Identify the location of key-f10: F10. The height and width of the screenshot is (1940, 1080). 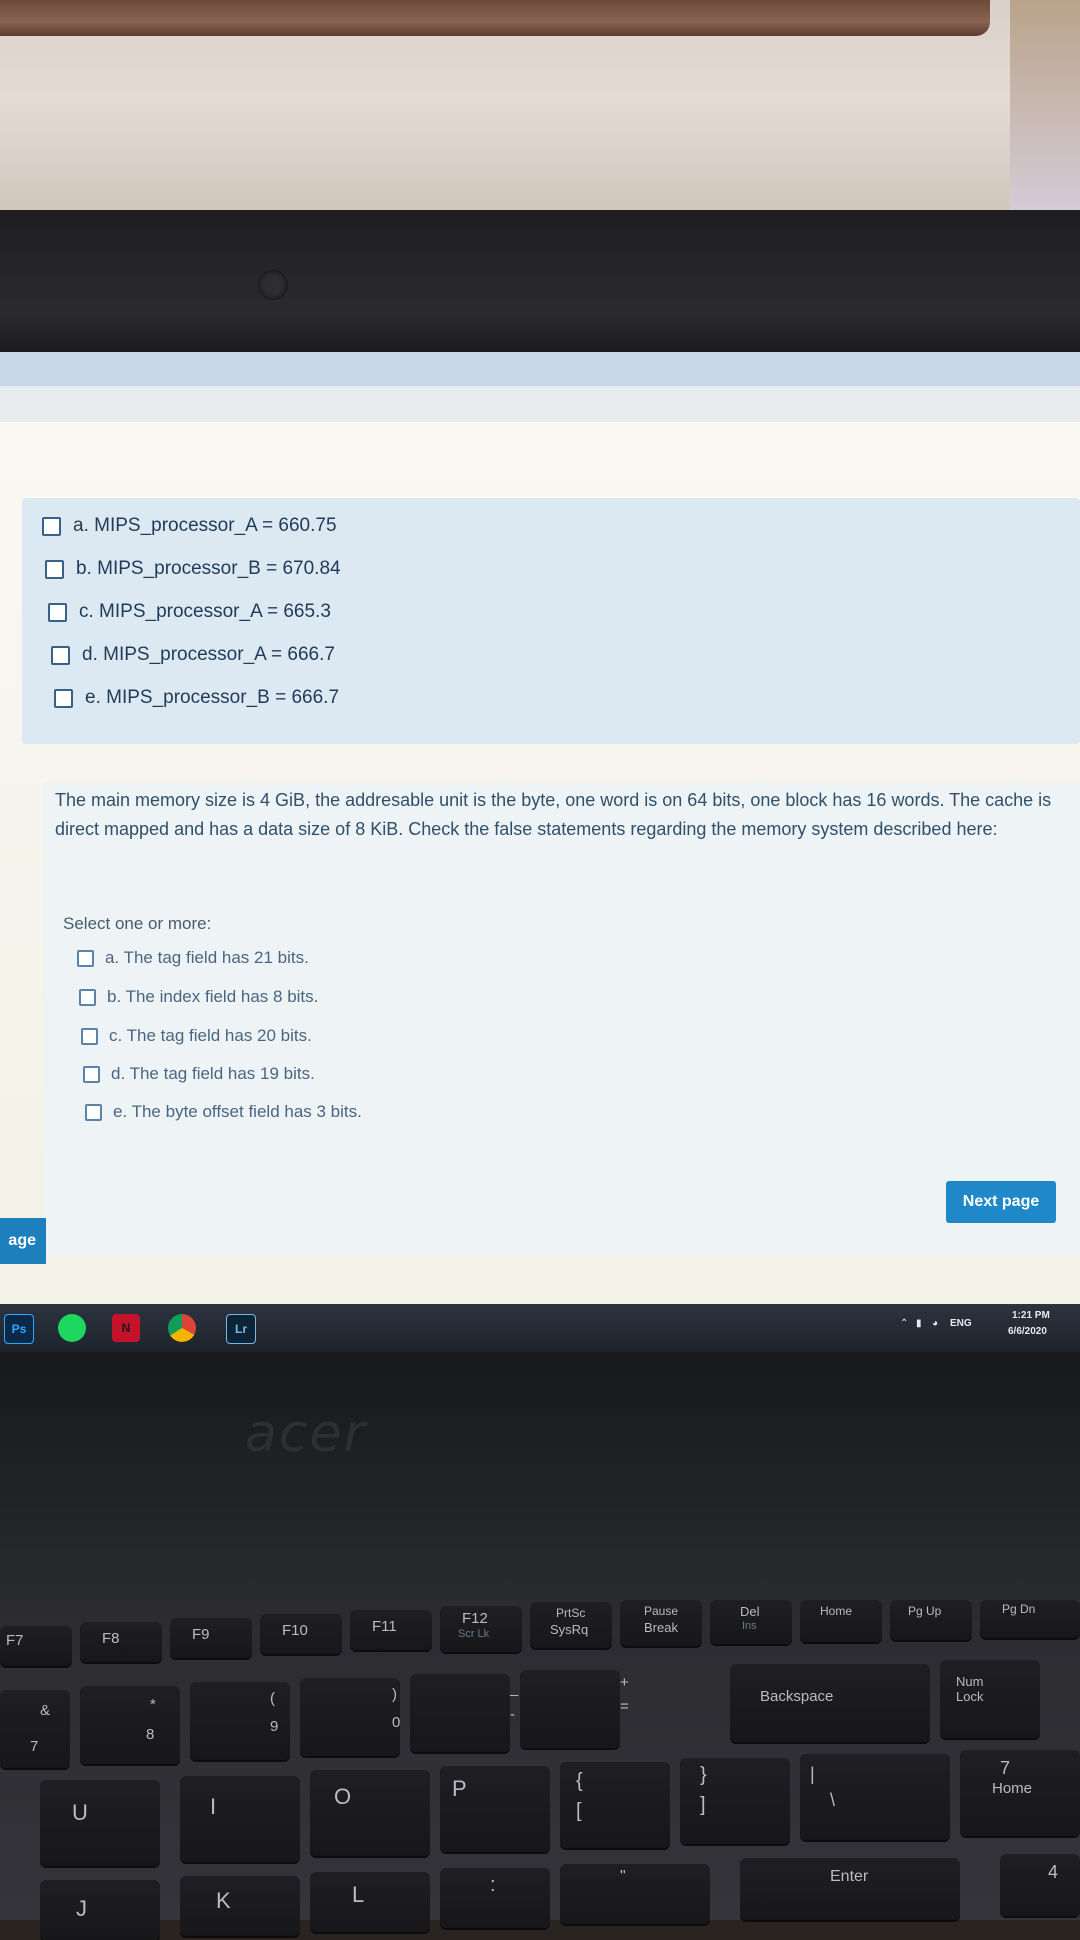
(301, 1634).